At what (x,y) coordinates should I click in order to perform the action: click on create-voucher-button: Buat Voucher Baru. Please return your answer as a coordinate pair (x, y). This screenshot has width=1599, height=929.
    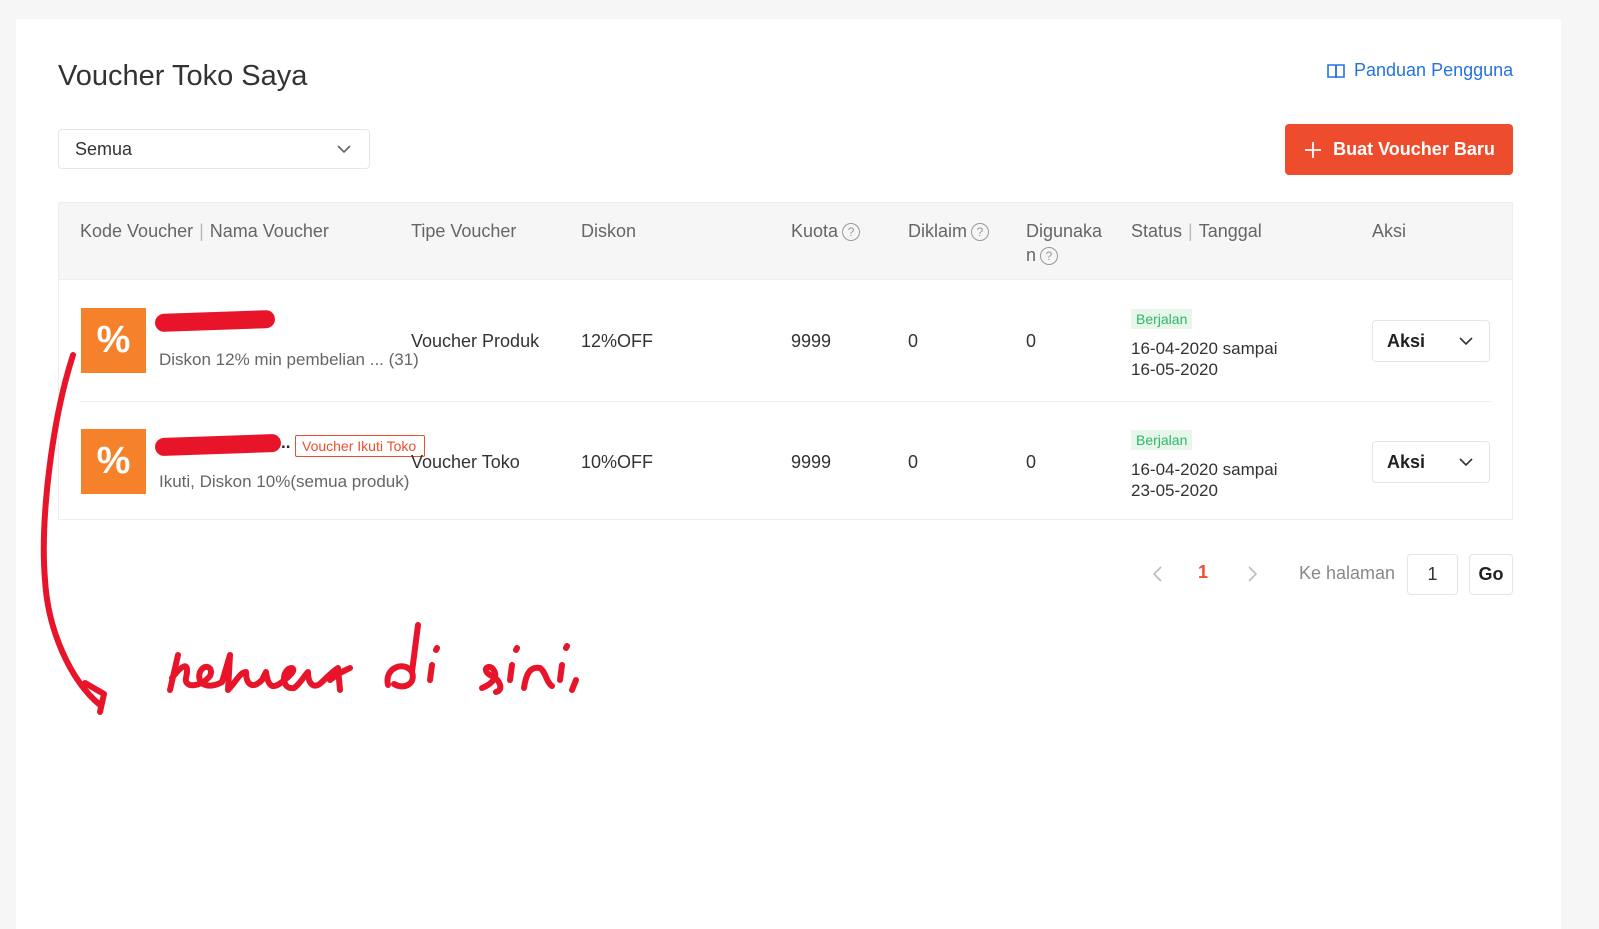
    Looking at the image, I should click on (1399, 149).